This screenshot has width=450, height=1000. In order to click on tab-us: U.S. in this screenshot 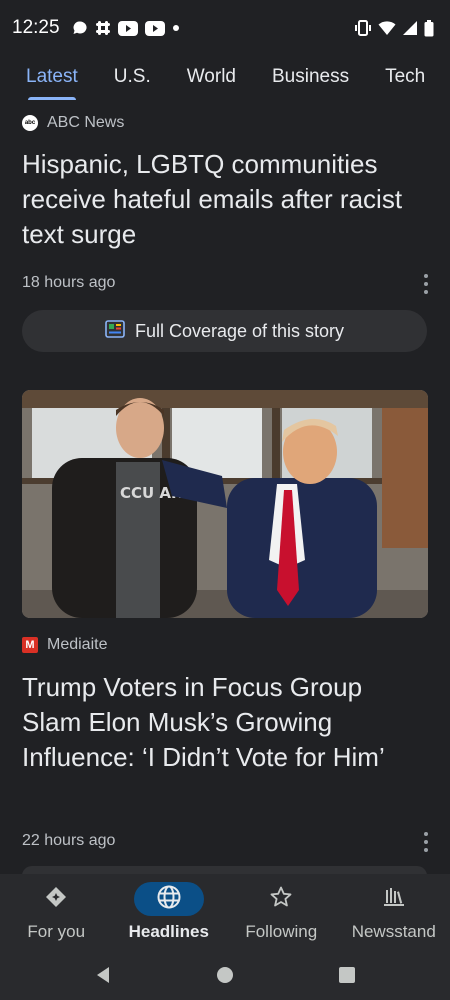, I will do `click(132, 83)`.